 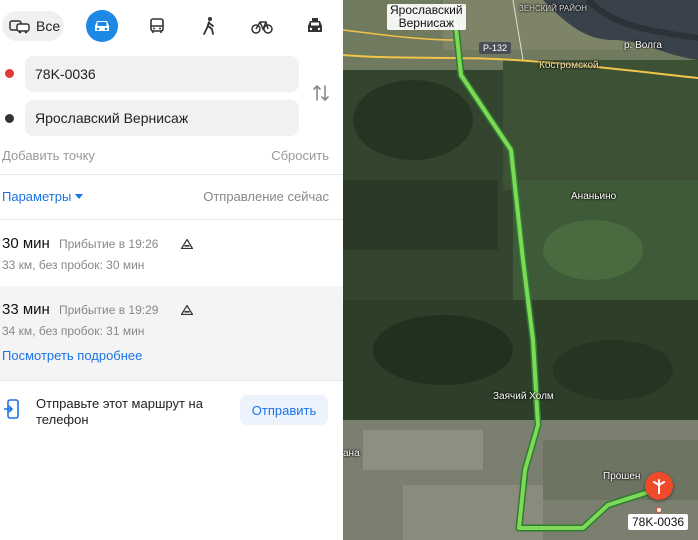 I want to click on map-label-river: р. Волга, so click(x=643, y=45).